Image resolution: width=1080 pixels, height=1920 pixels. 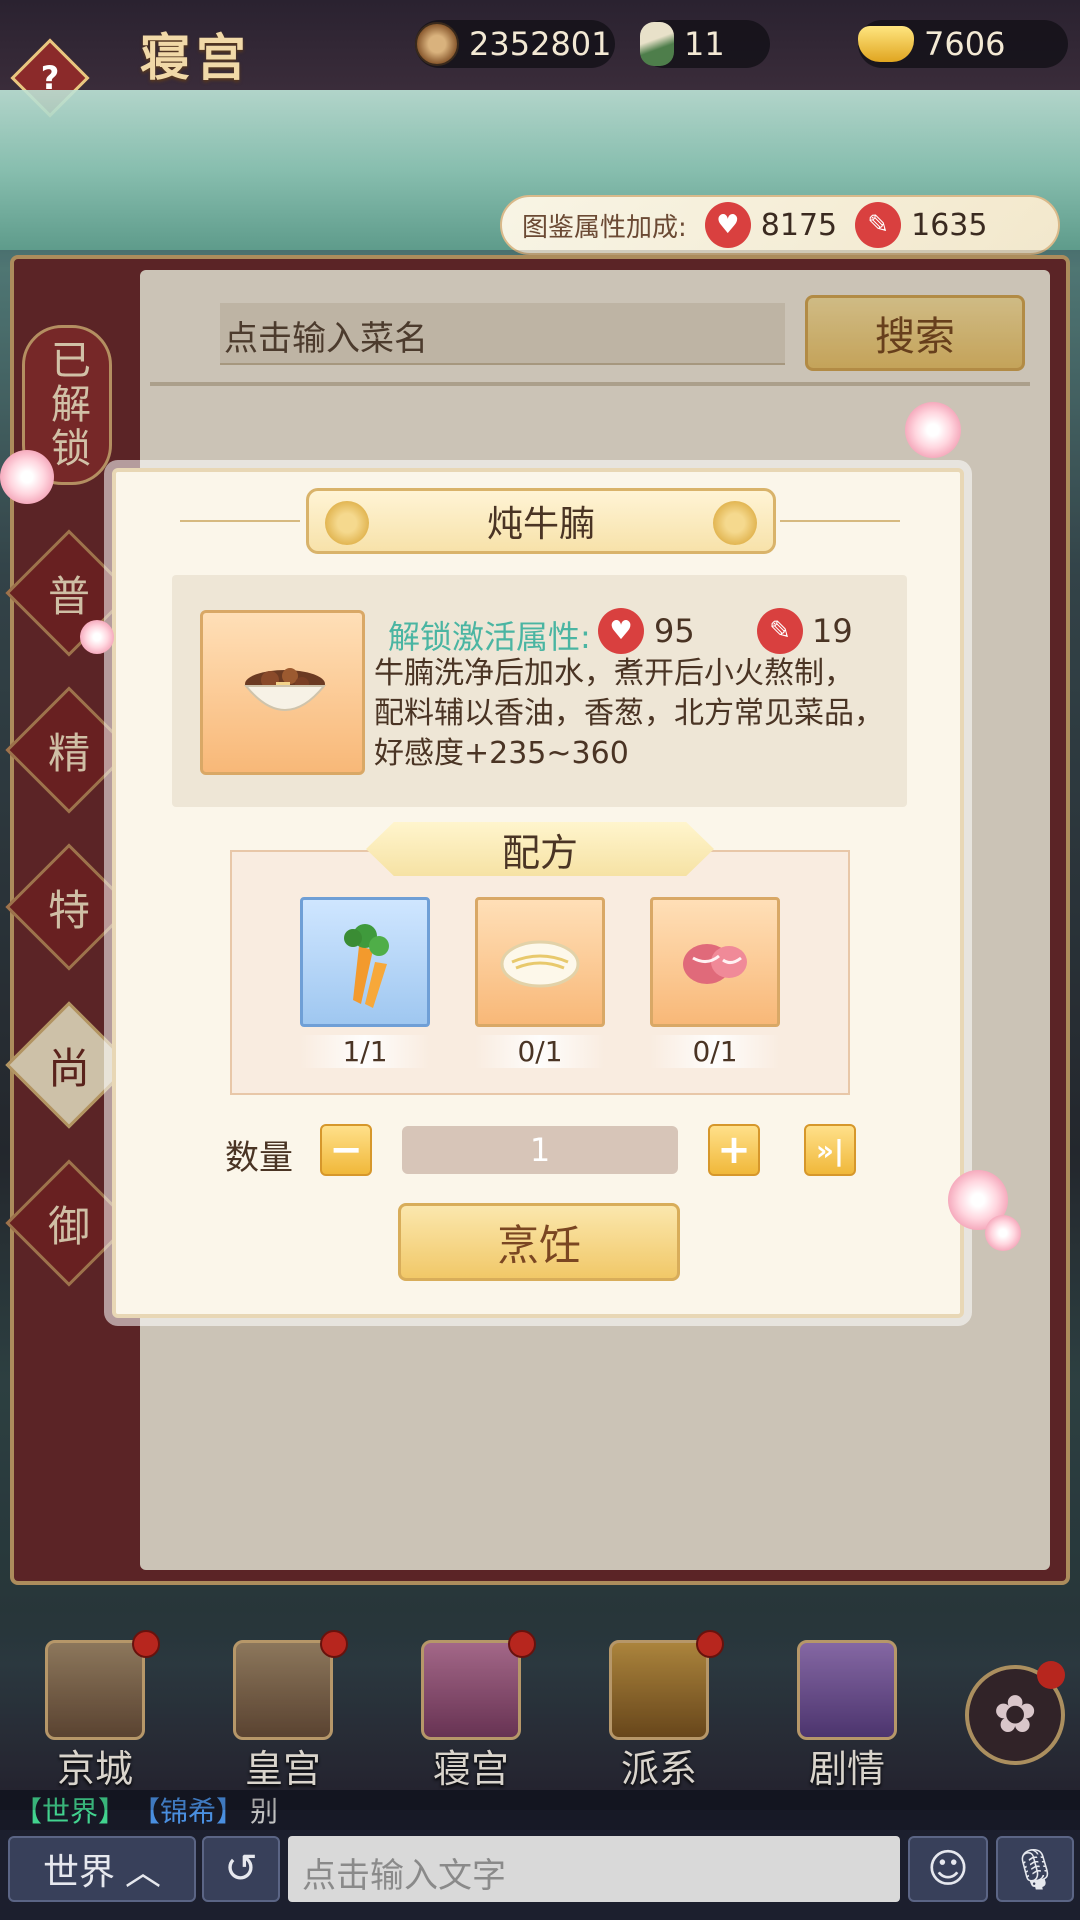 I want to click on album-charm-value: 8175, so click(x=799, y=225).